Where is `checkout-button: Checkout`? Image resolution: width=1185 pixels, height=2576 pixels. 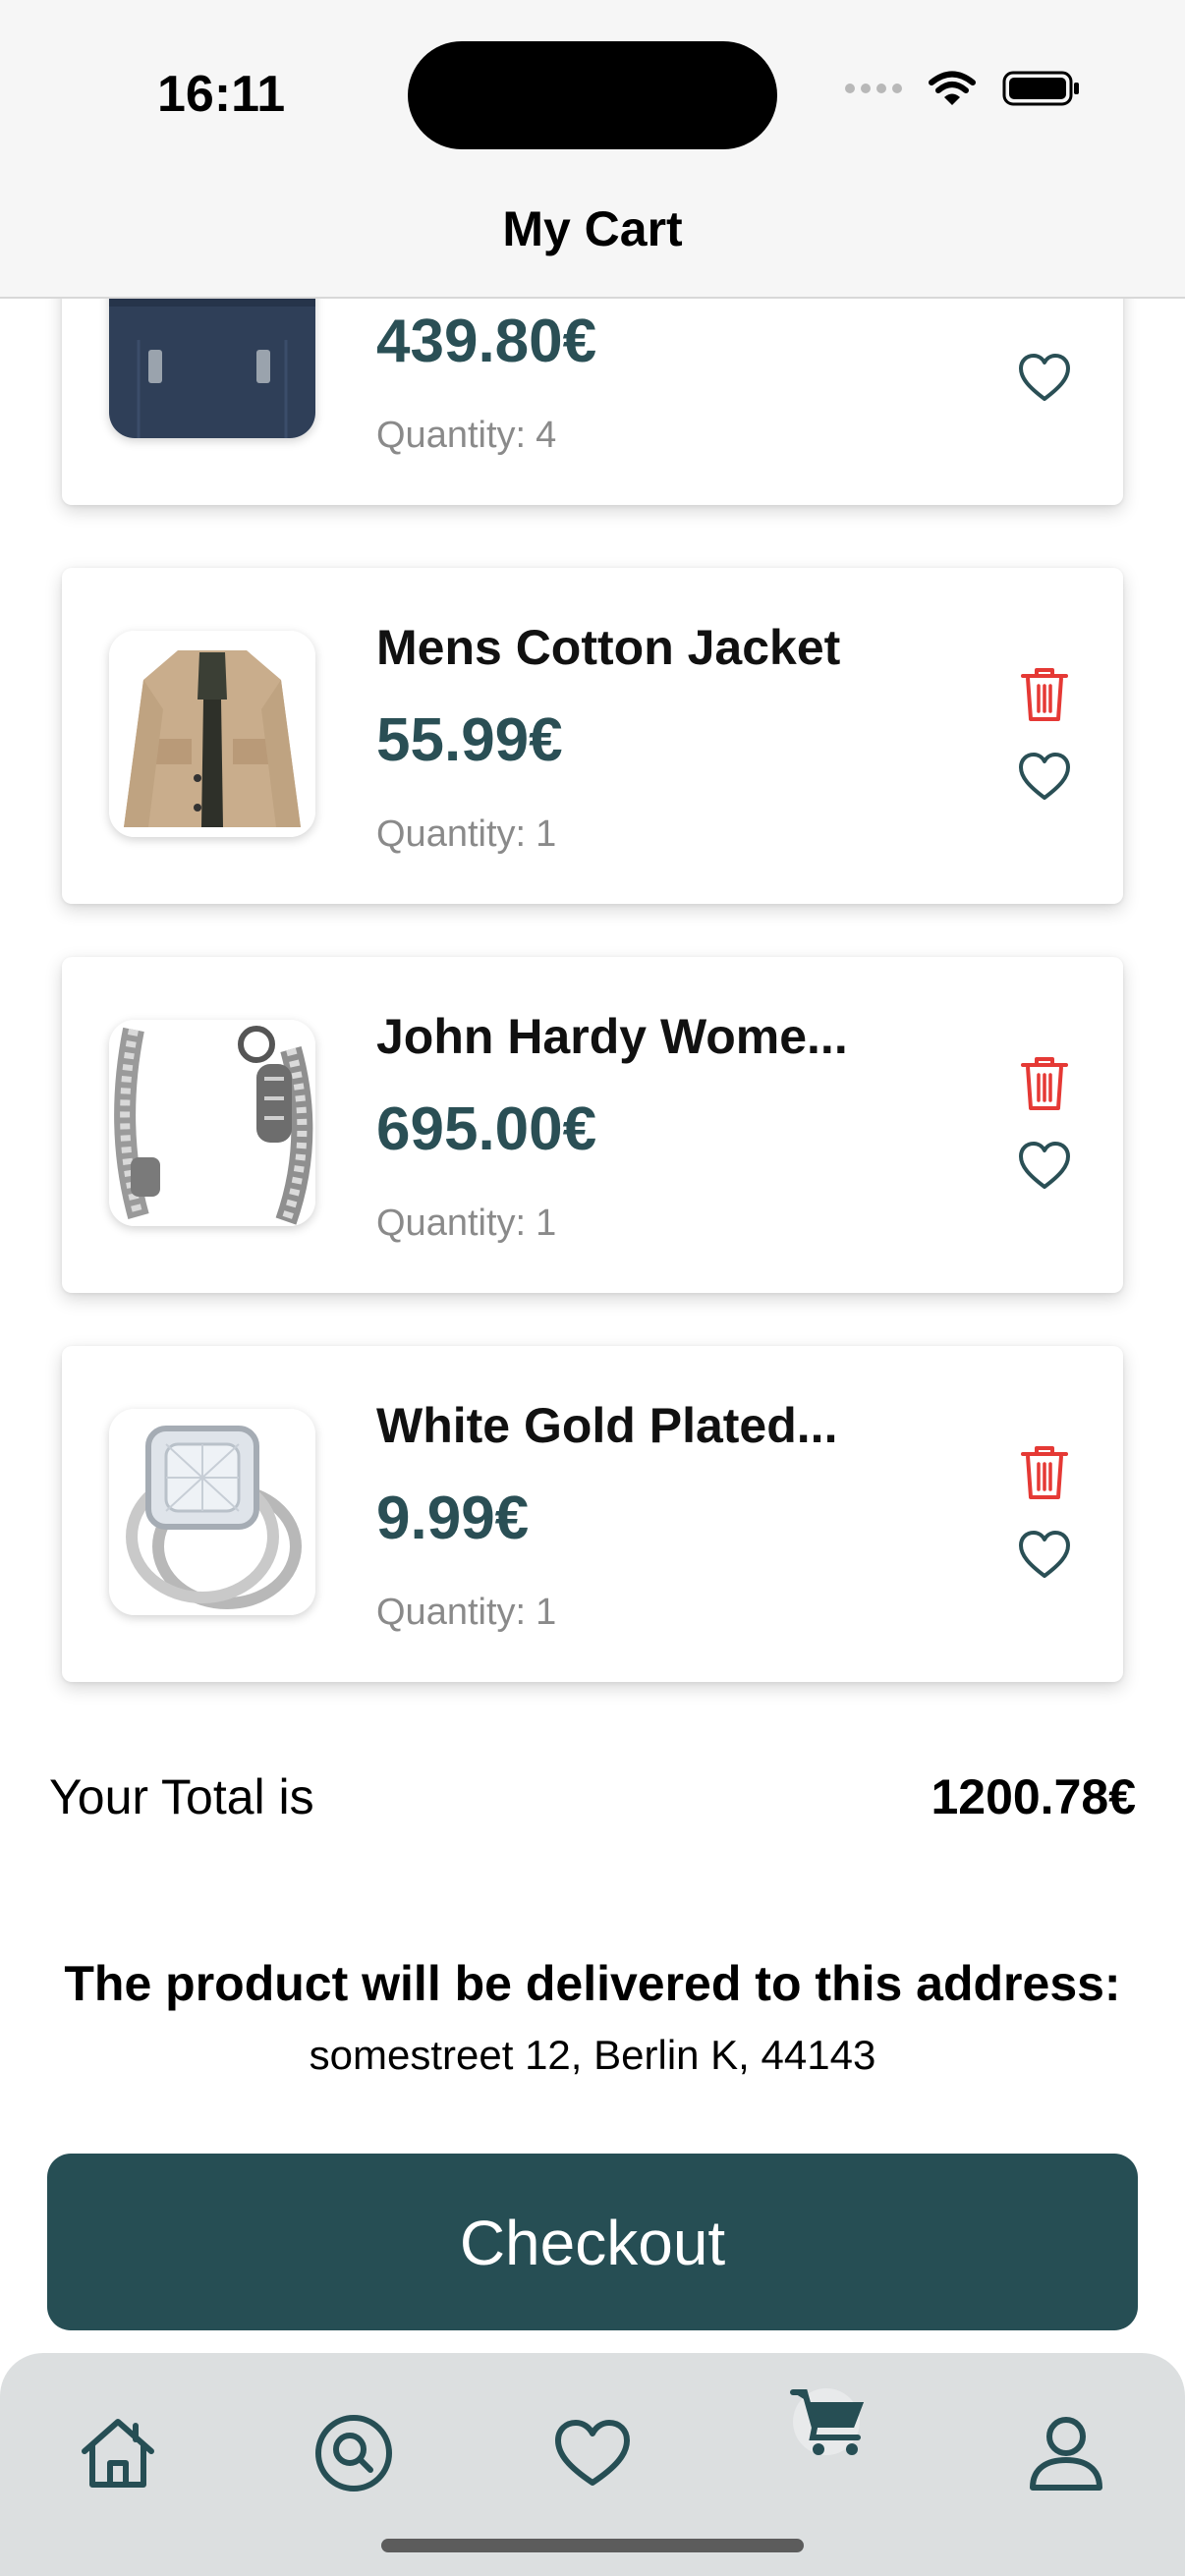
checkout-button: Checkout is located at coordinates (592, 2242).